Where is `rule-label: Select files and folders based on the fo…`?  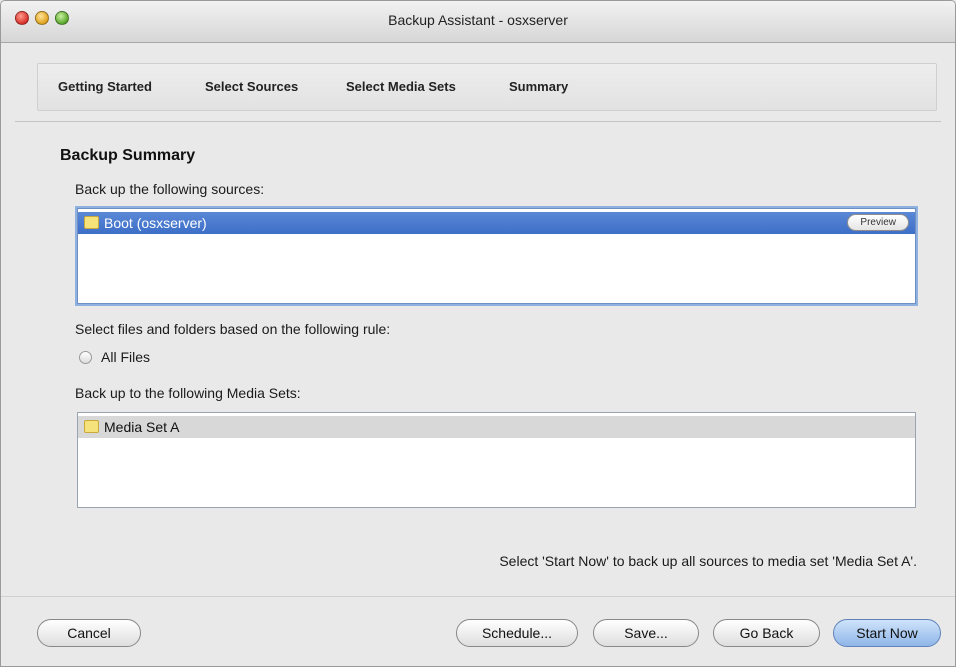 rule-label: Select files and folders based on the fo… is located at coordinates (233, 329).